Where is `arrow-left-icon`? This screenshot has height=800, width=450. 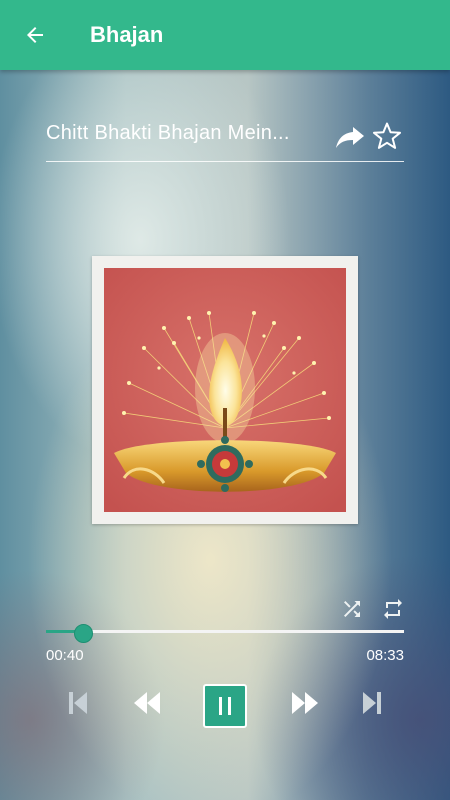 arrow-left-icon is located at coordinates (35, 35).